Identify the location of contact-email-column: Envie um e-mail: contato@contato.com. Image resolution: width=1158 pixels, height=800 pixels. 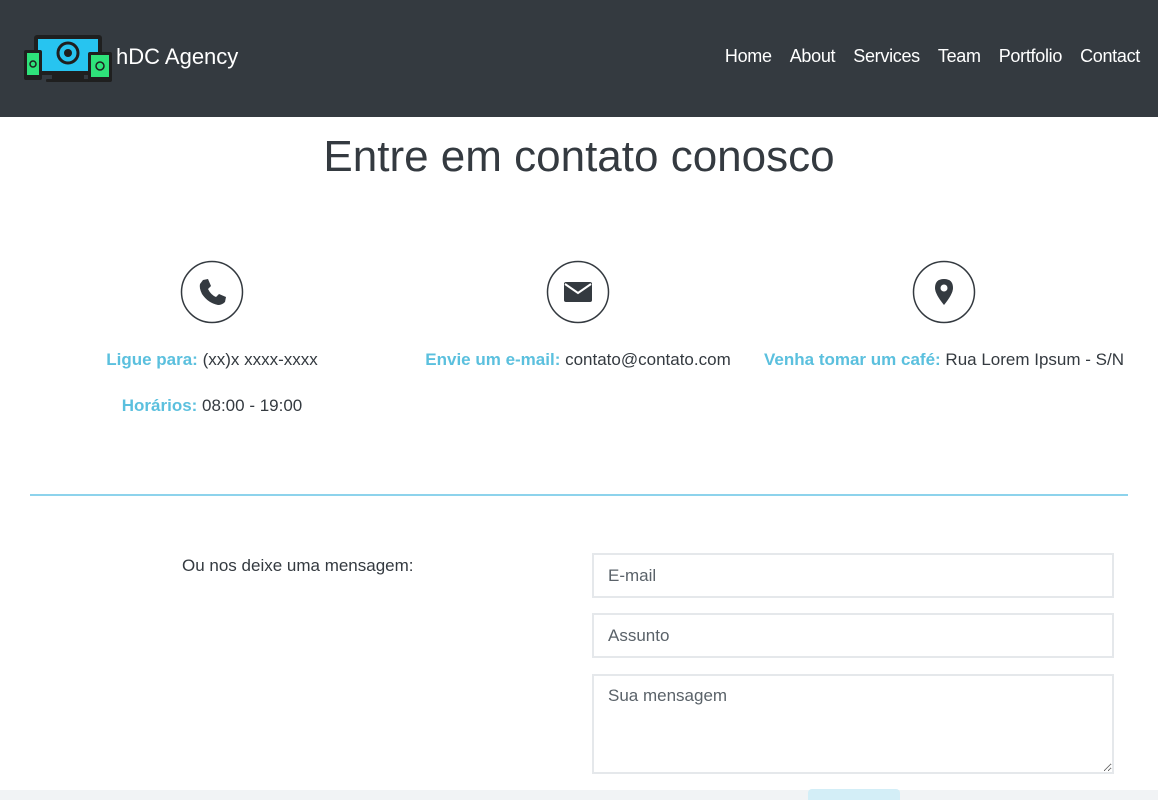
(578, 317).